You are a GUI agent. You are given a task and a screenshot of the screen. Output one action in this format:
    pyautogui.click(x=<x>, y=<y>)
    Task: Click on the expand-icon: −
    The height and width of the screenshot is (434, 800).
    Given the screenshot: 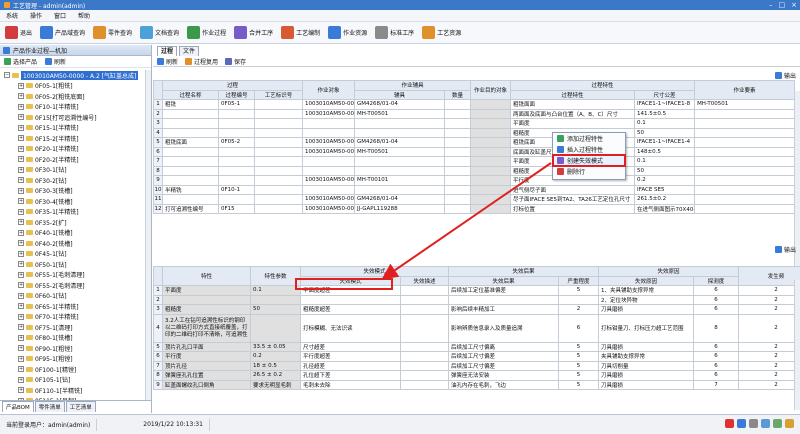 What is the action you would take?
    pyautogui.click(x=7, y=75)
    